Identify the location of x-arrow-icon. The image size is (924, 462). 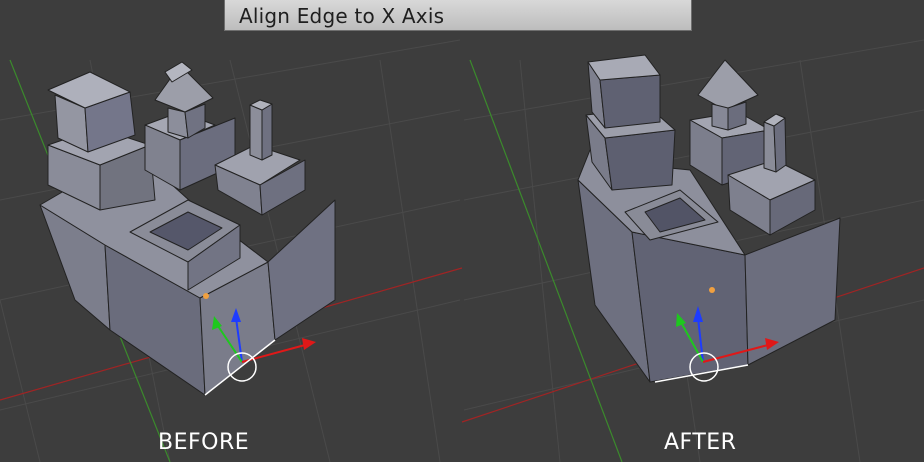
(309, 344).